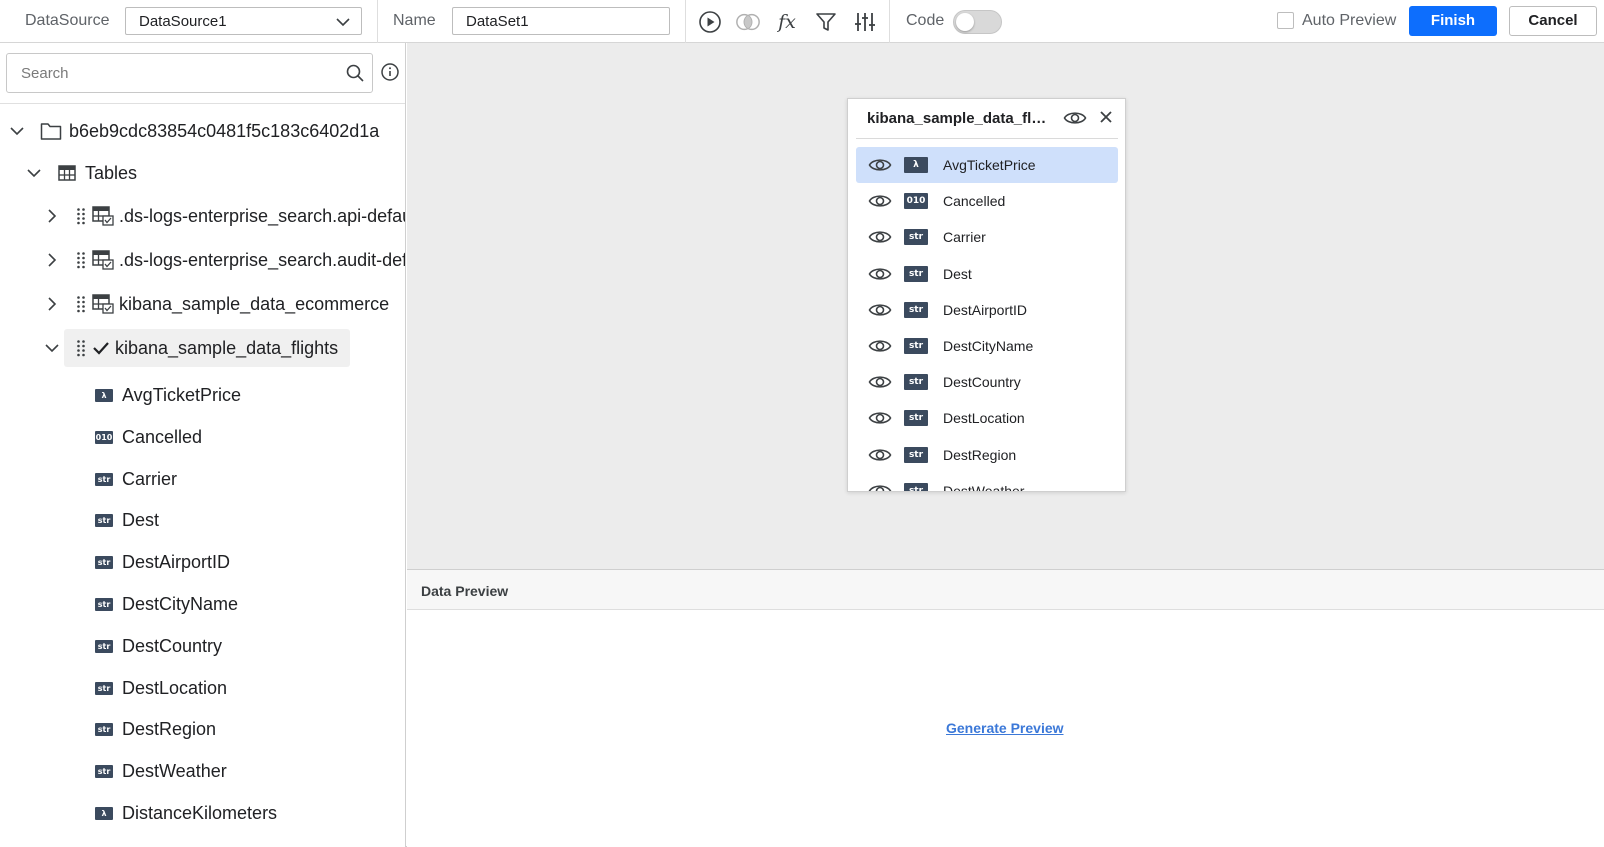  Describe the element at coordinates (1553, 21) in the screenshot. I see `cancel-button: Cancel` at that location.